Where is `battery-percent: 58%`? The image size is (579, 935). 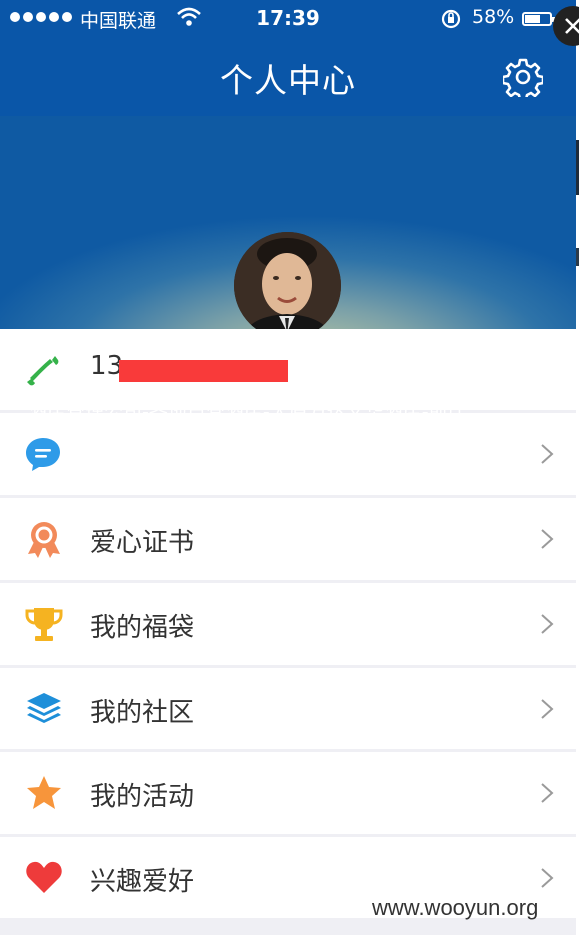
battery-percent: 58% is located at coordinates (493, 17).